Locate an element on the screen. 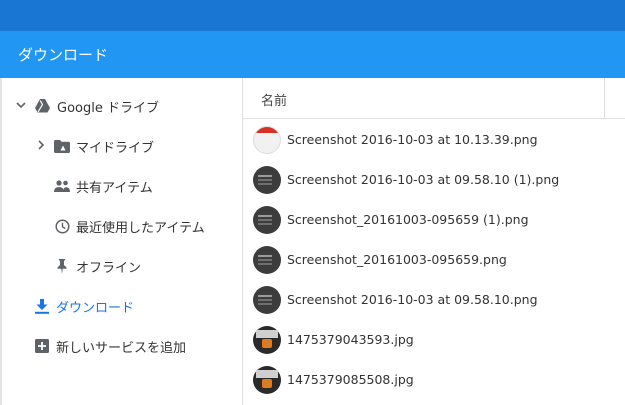 Image resolution: width=625 pixels, height=405 pixels. file-row: 1475379043593.jpg is located at coordinates (434, 340).